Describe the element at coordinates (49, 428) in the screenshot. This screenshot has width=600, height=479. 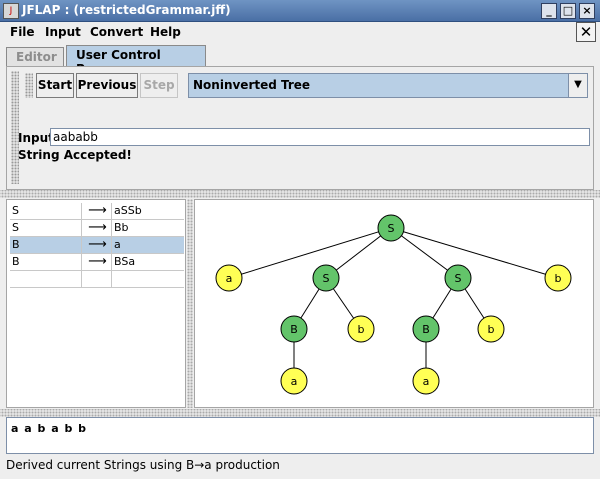
I see `derived-string: a a b a b b` at that location.